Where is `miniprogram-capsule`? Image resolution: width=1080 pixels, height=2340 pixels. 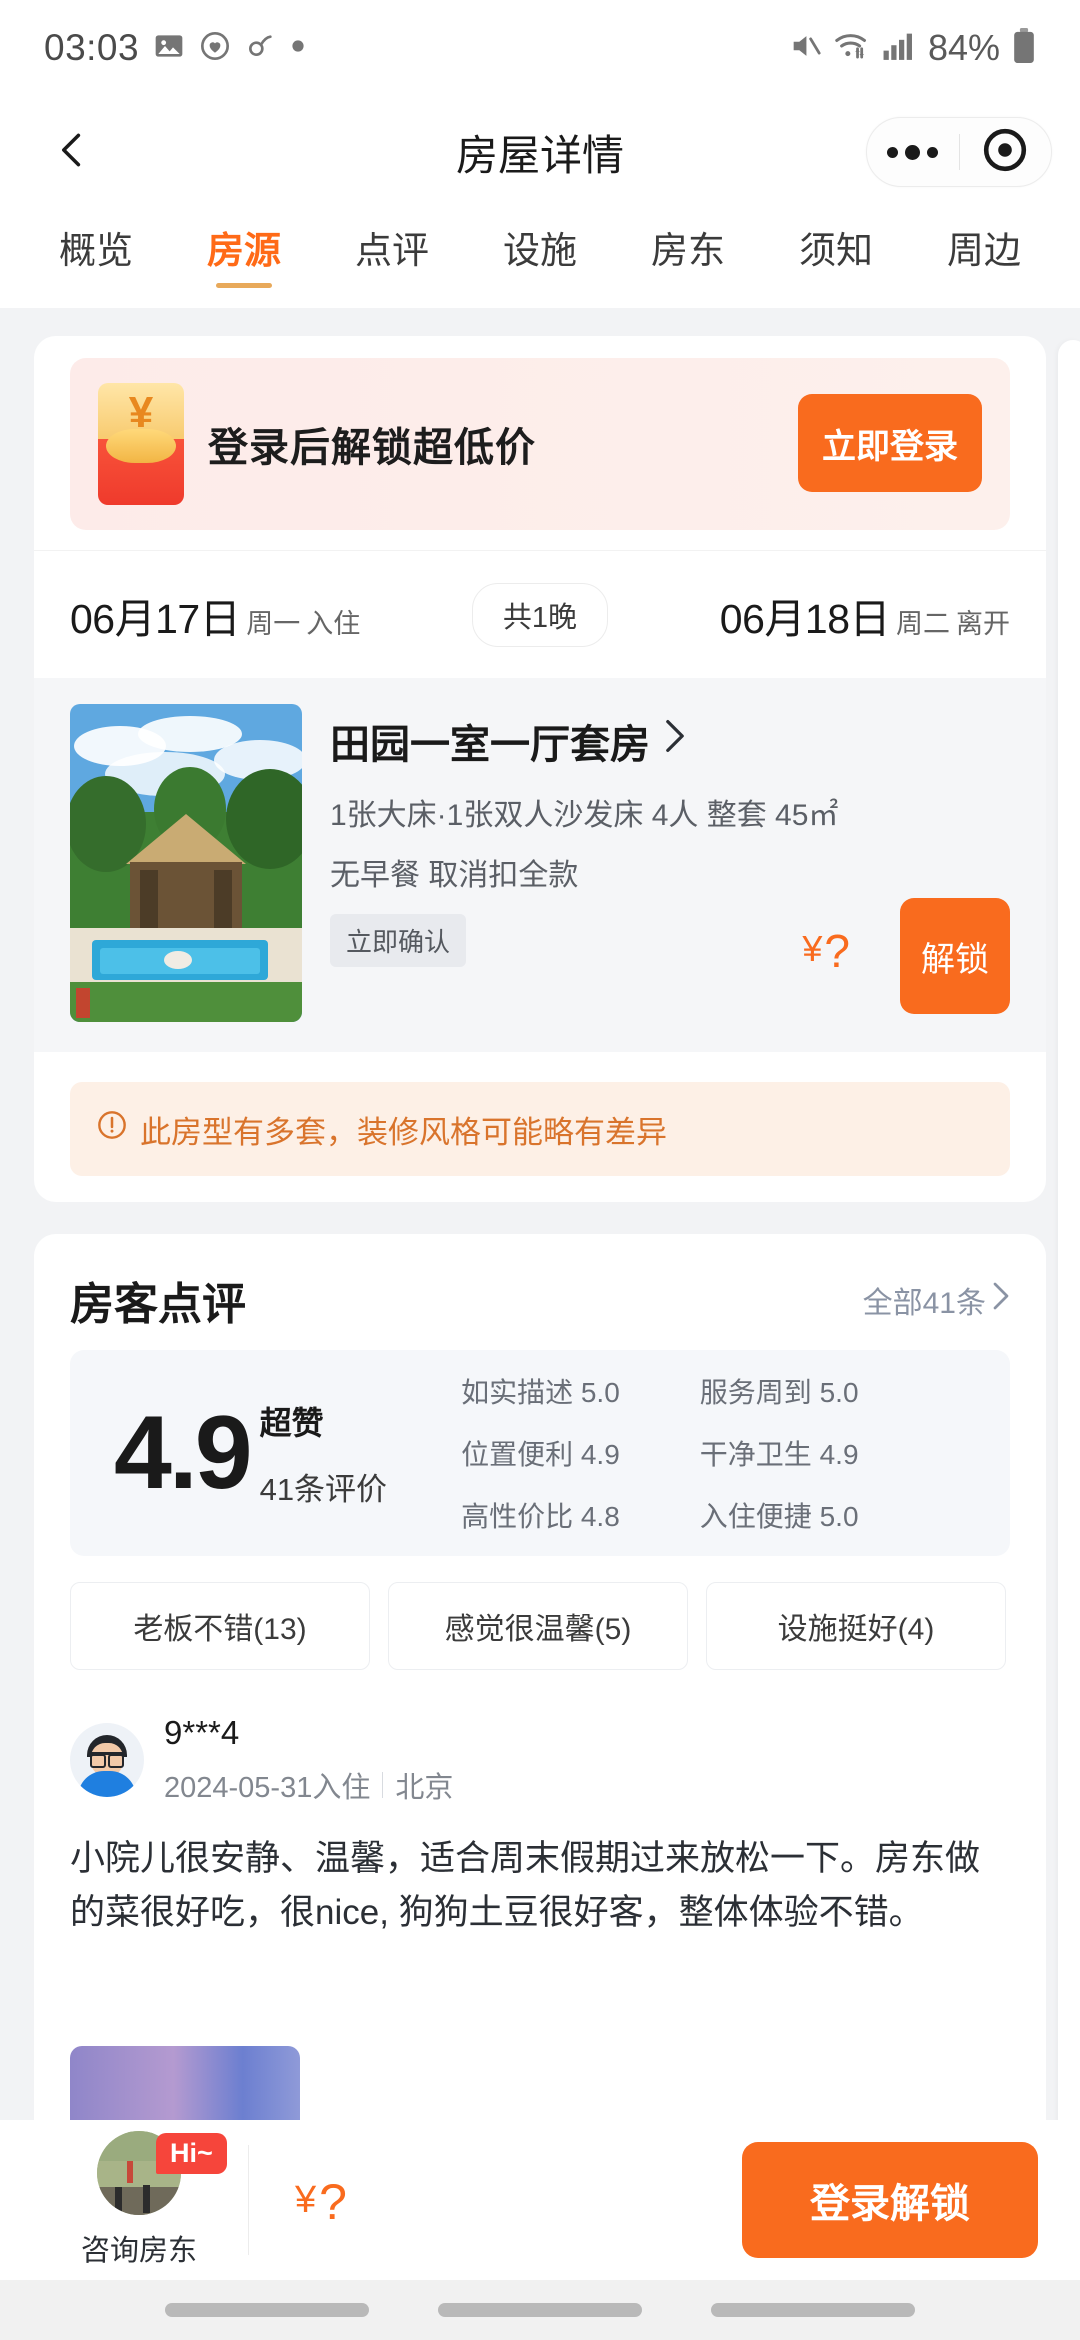
miniprogram-capsule is located at coordinates (959, 152).